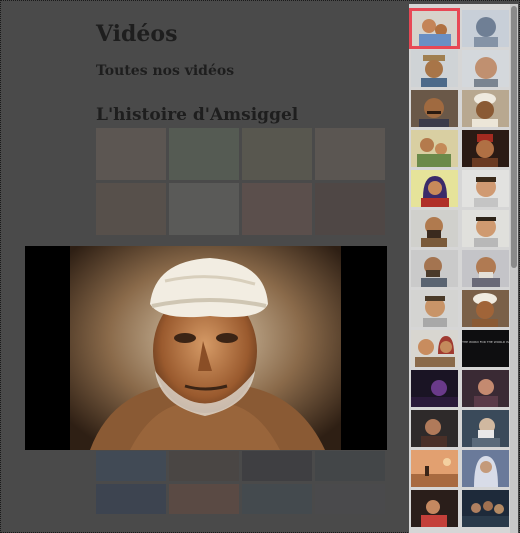 This screenshot has height=533, width=520. I want to click on thumb-young-man, so click(485, 188).